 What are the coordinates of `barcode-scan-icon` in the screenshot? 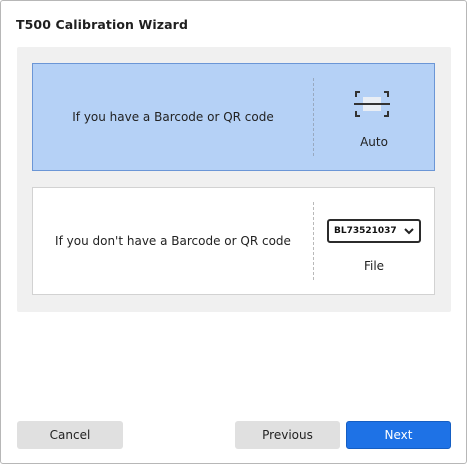 It's located at (372, 104).